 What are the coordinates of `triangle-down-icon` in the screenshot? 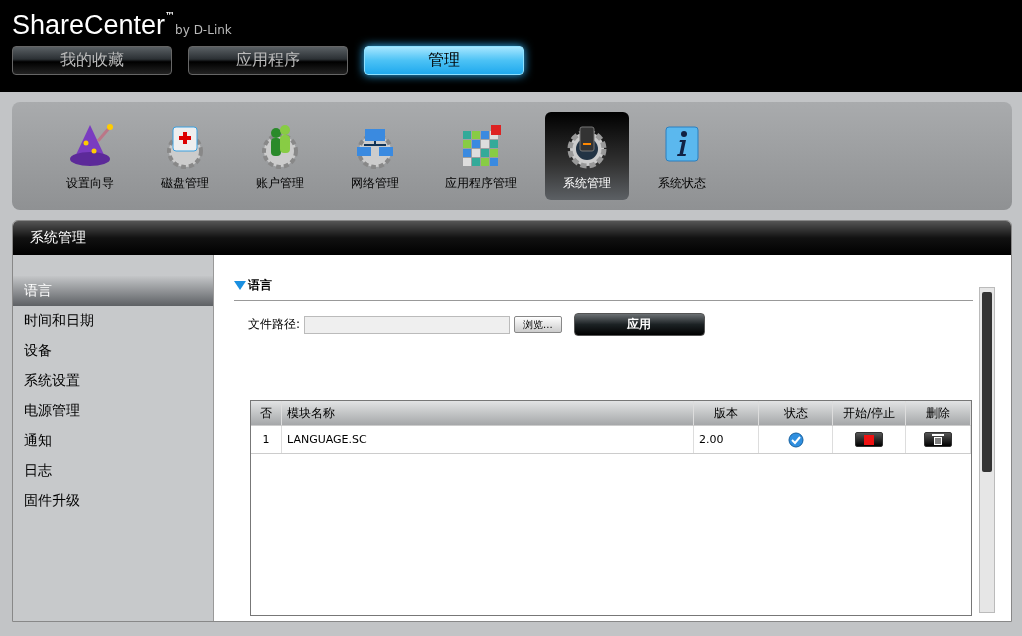 It's located at (240, 285).